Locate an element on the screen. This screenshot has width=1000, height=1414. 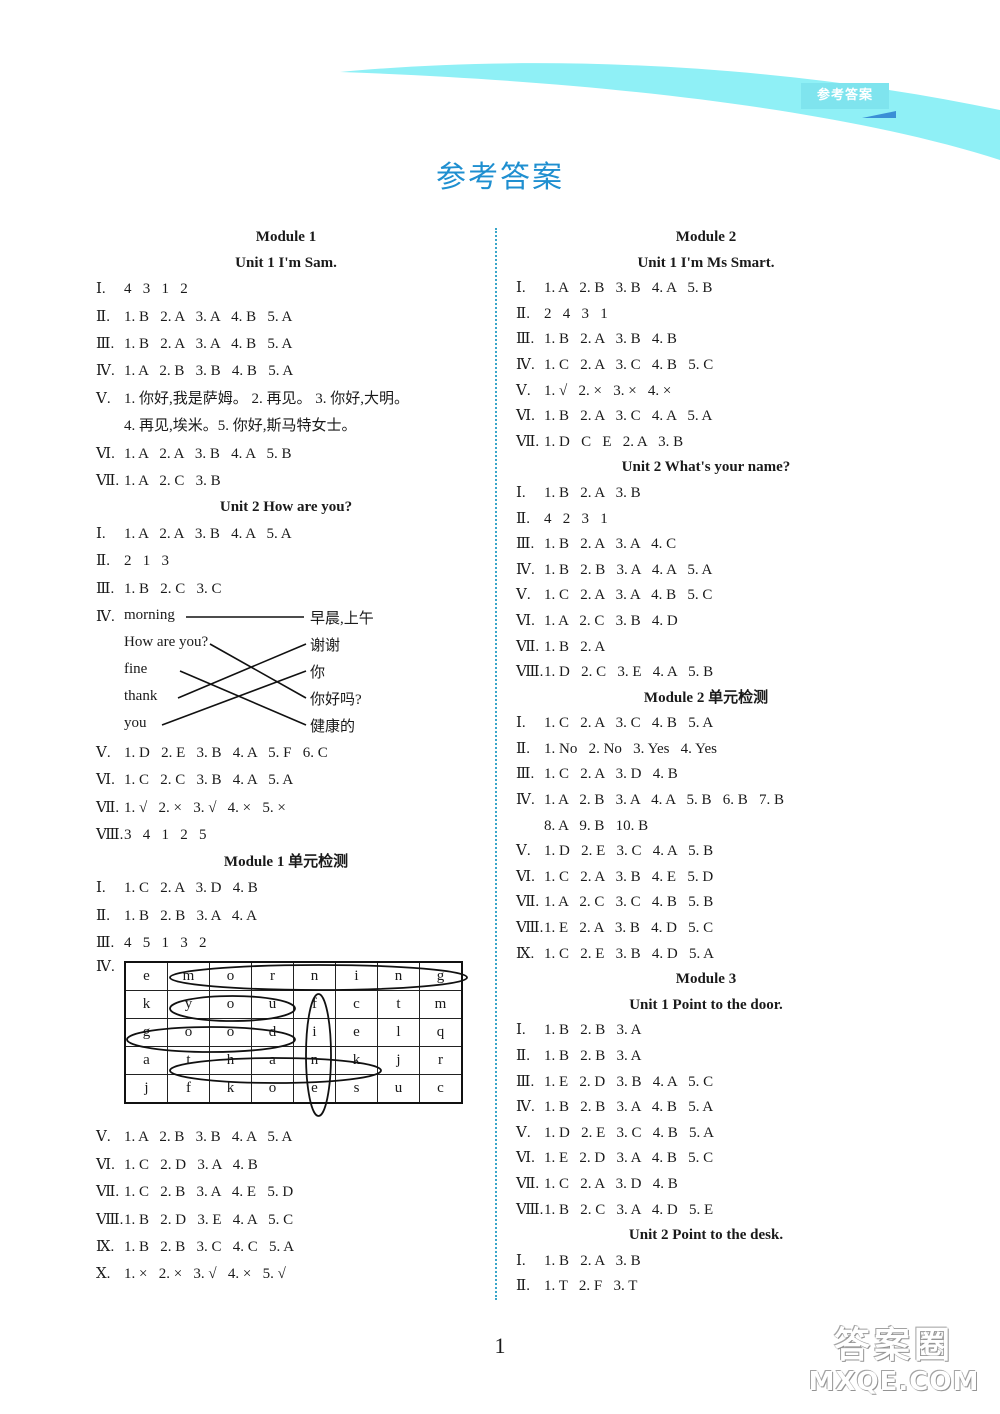
answer-row: Ⅰ. 1. B 2. A 3. B is located at coordinates (706, 1262).